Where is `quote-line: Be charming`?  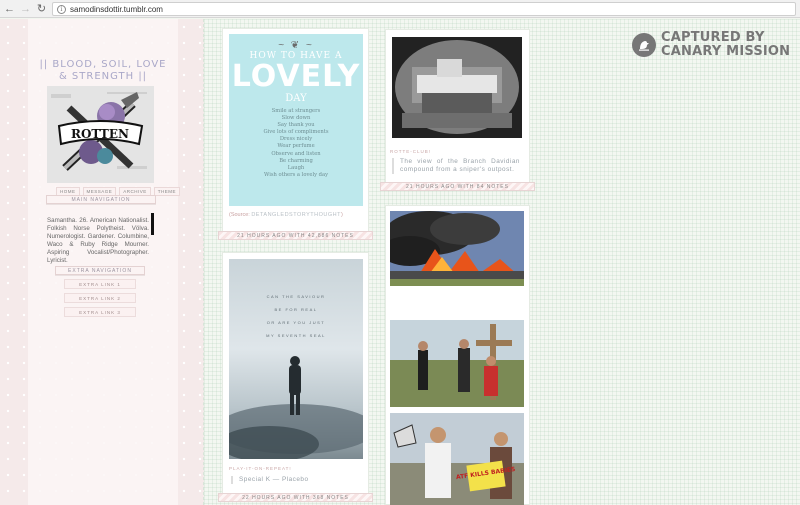 quote-line: Be charming is located at coordinates (296, 160).